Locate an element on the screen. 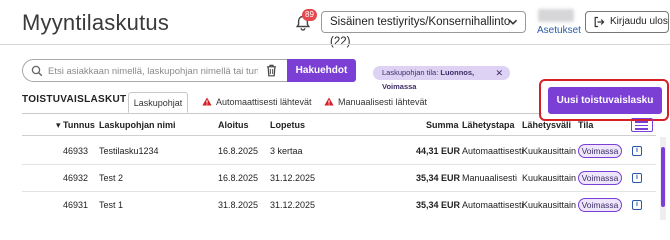 The image size is (670, 240). cell-method: Manuaalisesti is located at coordinates (490, 178).